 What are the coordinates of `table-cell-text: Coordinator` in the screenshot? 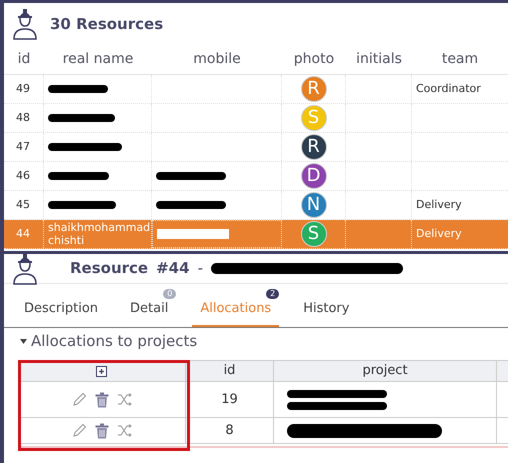 It's located at (448, 88).